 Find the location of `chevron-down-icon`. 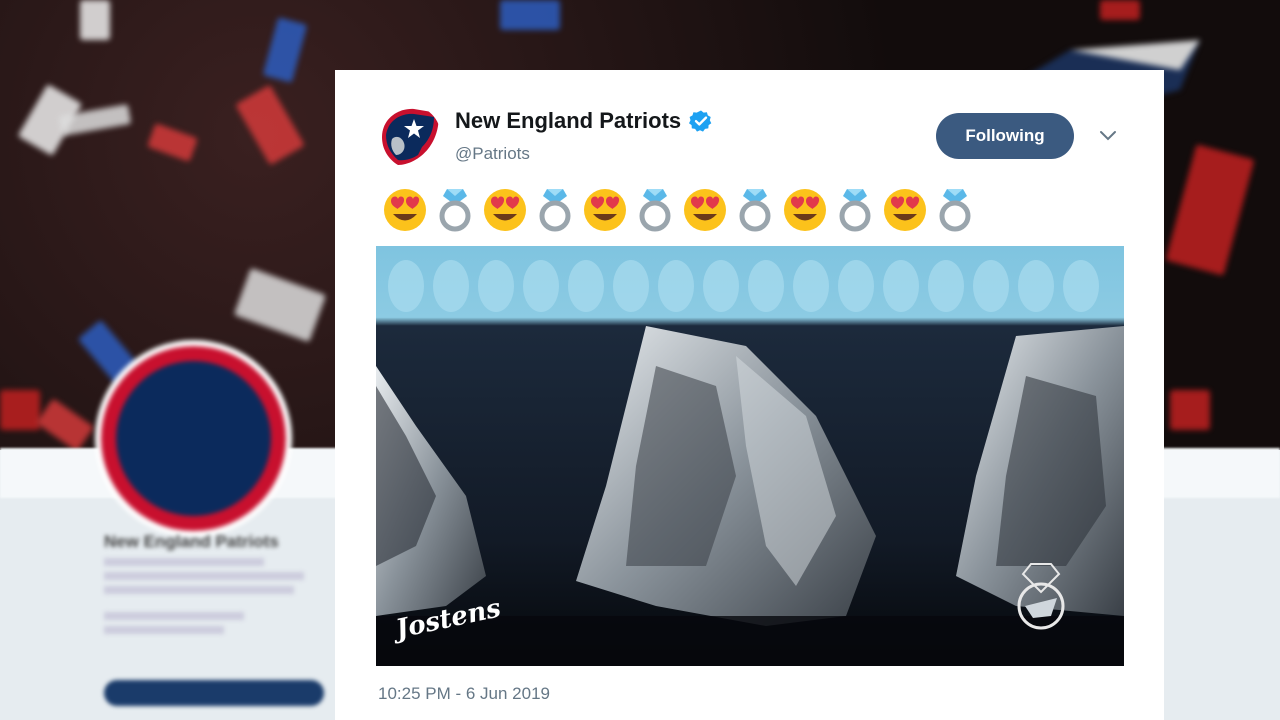

chevron-down-icon is located at coordinates (1108, 136).